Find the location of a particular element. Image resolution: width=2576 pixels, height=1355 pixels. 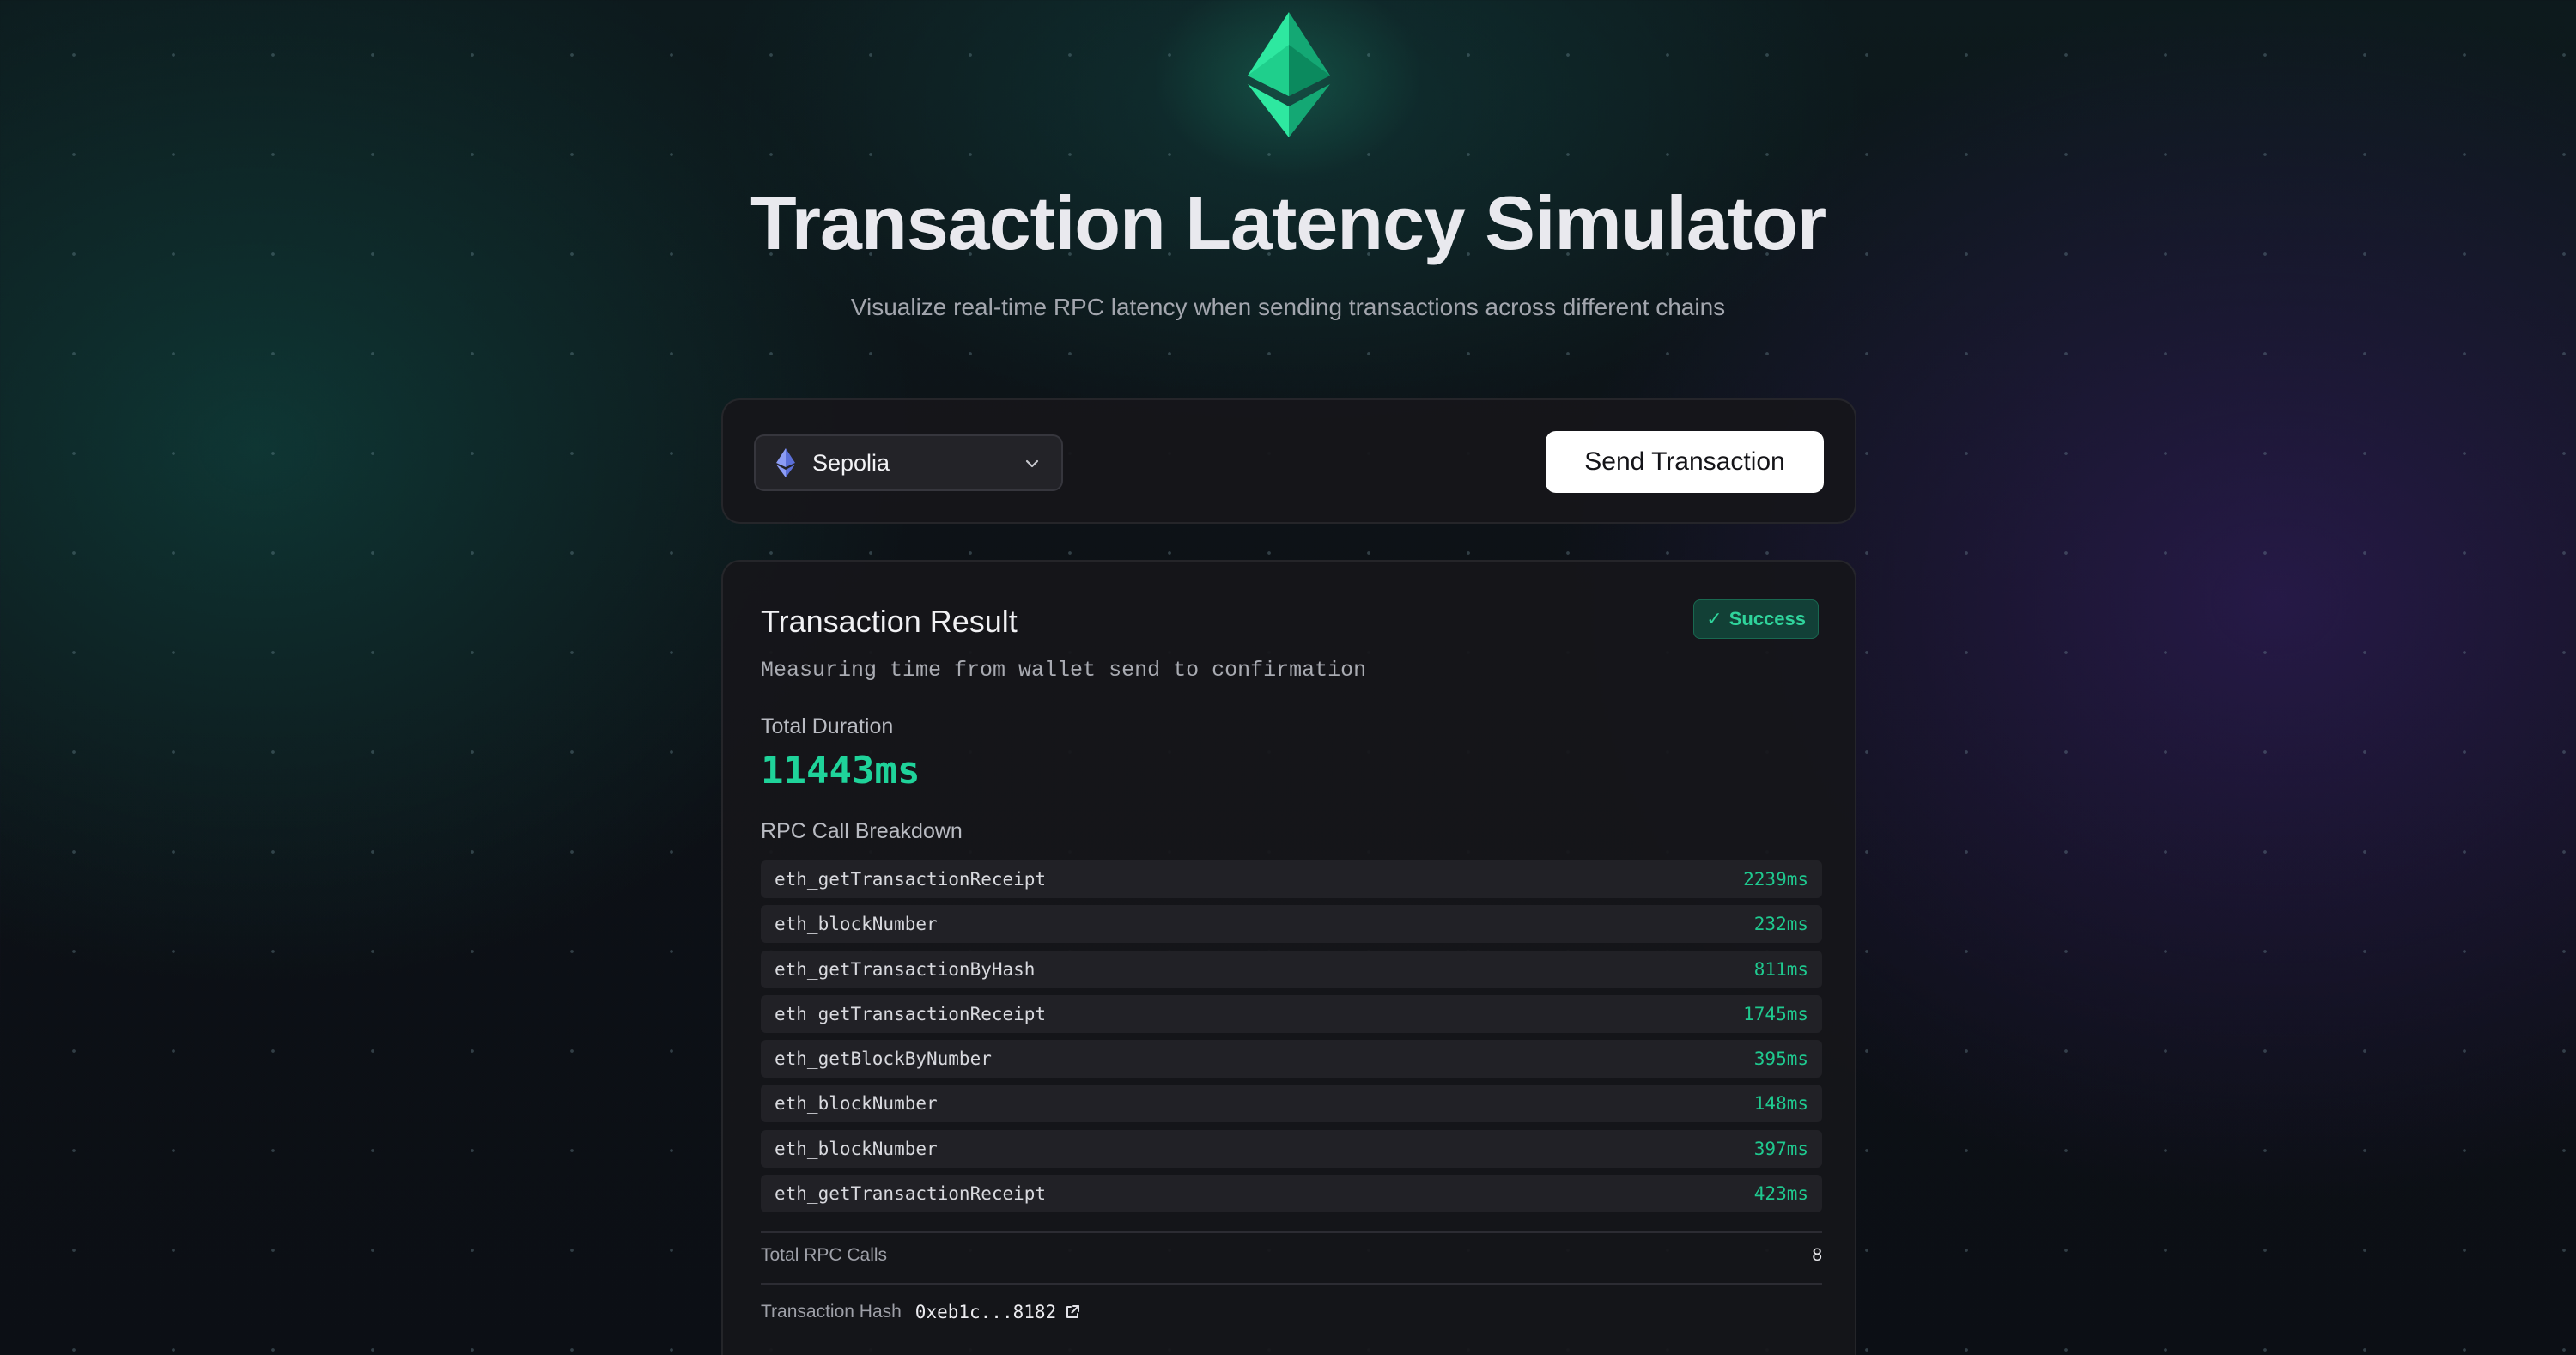

ethereum-logo-icon is located at coordinates (1289, 74).